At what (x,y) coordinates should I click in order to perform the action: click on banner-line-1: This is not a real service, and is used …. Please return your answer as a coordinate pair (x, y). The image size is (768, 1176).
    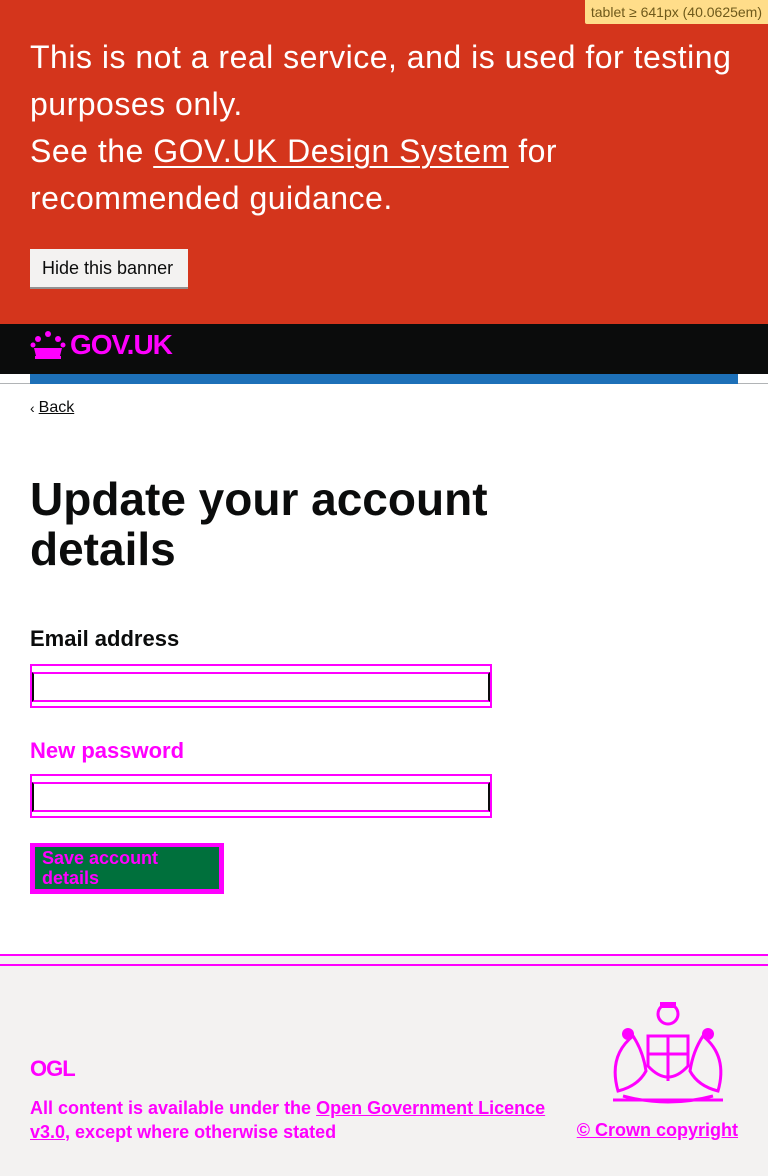
    Looking at the image, I should click on (381, 80).